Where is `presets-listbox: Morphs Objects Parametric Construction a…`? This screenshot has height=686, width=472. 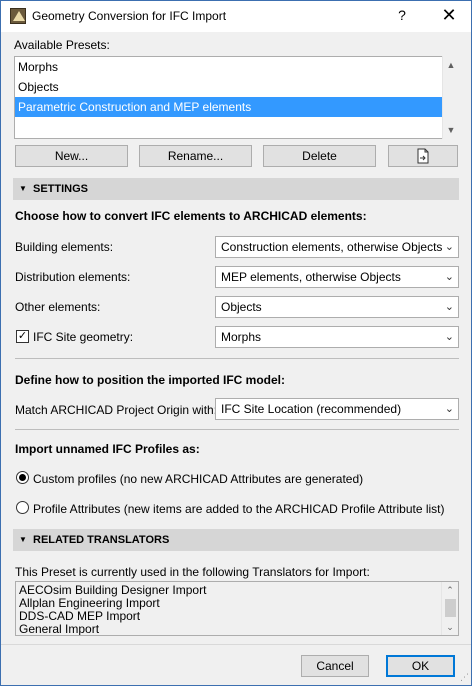 presets-listbox: Morphs Objects Parametric Construction a… is located at coordinates (228, 97).